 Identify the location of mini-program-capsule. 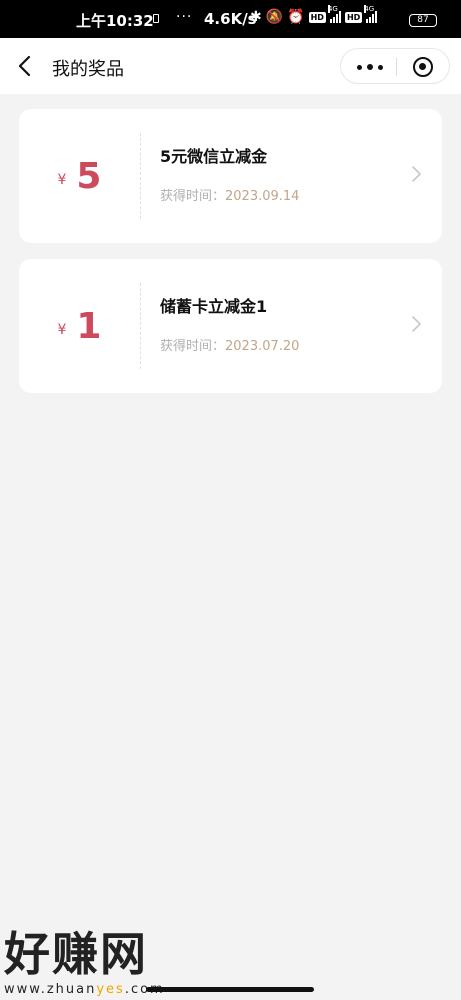
(395, 66).